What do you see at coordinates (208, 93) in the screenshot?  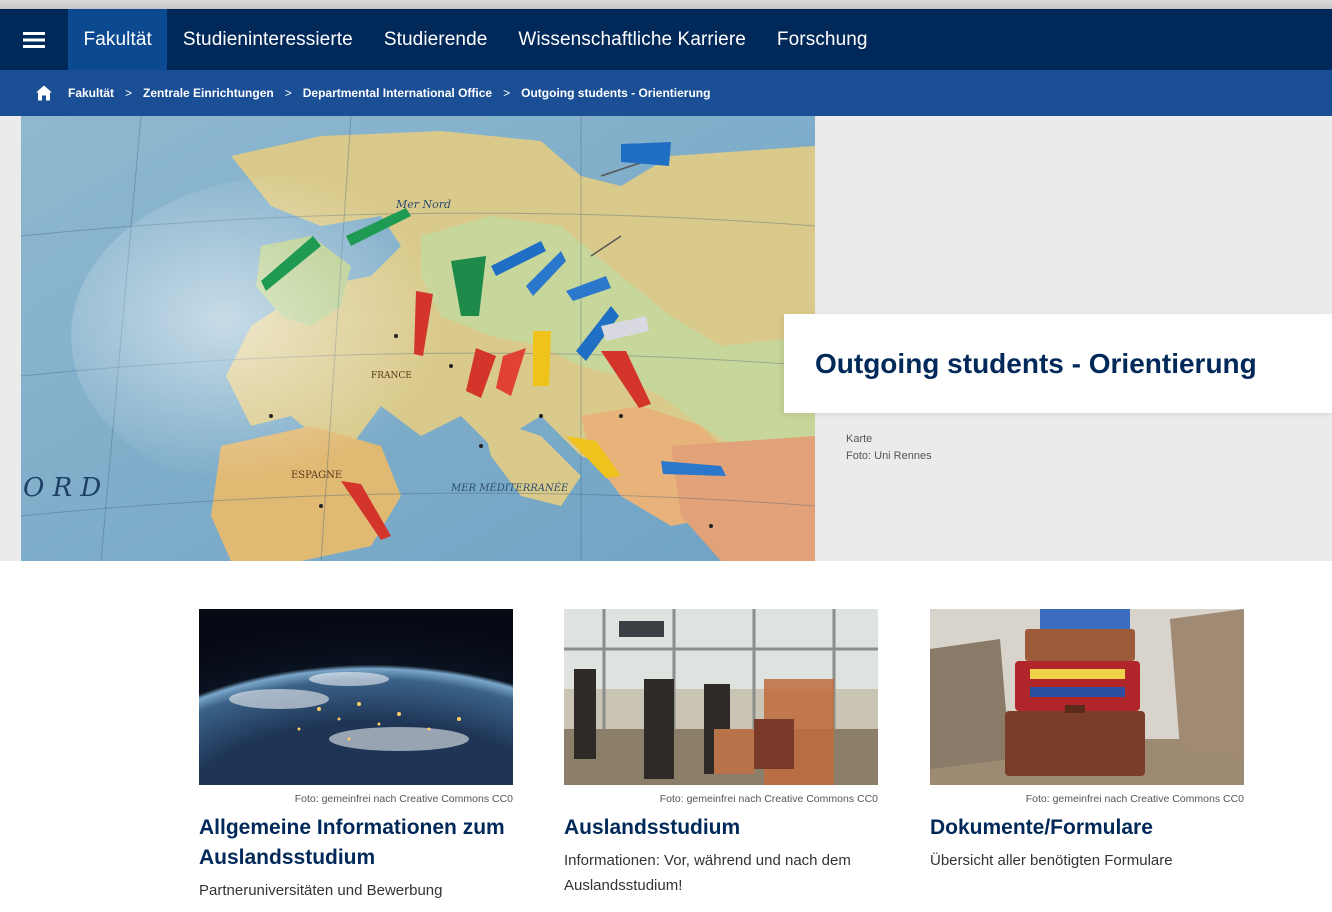 I see `breadcrumb-item-zentrale-einrichtungen: Zentrale Einrichtungen` at bounding box center [208, 93].